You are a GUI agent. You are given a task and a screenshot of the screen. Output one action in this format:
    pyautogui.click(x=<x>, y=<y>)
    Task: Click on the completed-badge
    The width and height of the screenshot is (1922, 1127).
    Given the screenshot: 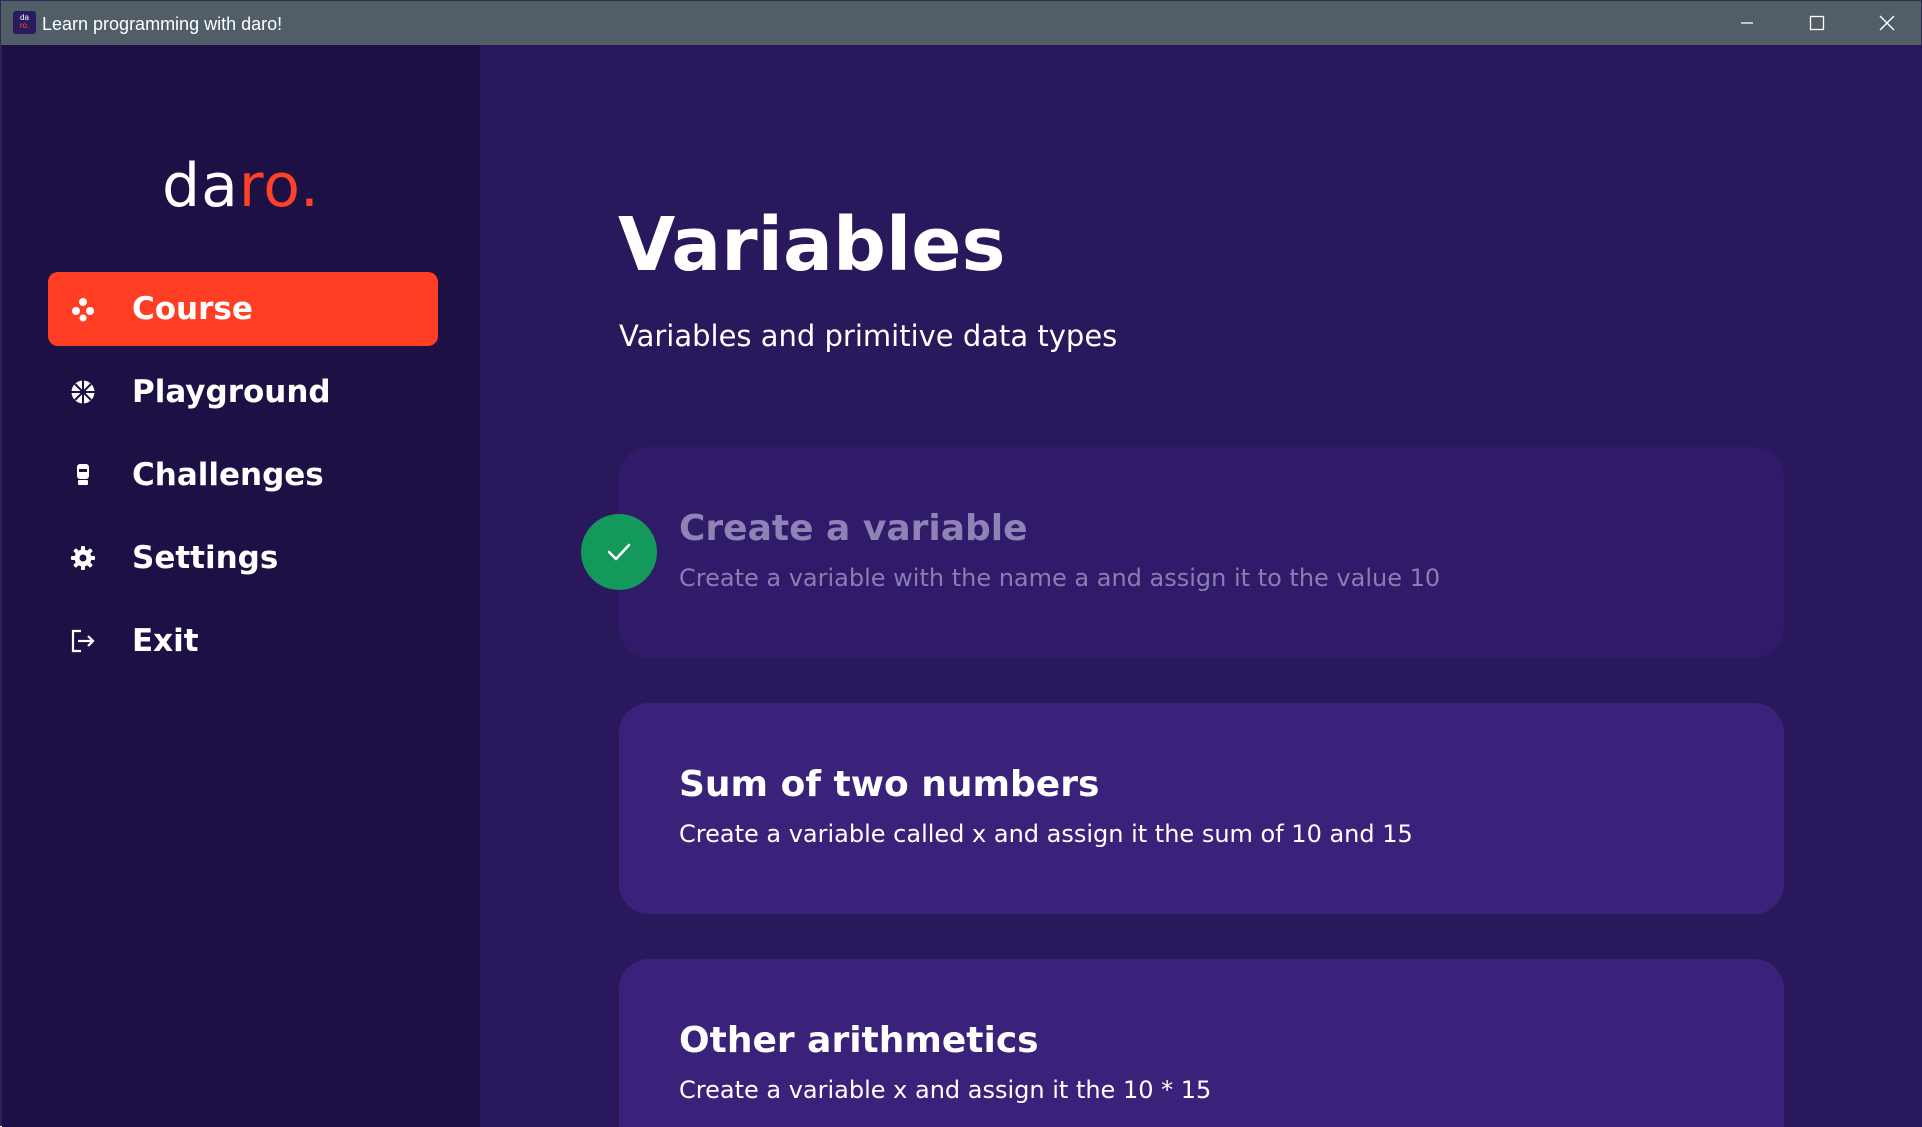 What is the action you would take?
    pyautogui.click(x=619, y=552)
    